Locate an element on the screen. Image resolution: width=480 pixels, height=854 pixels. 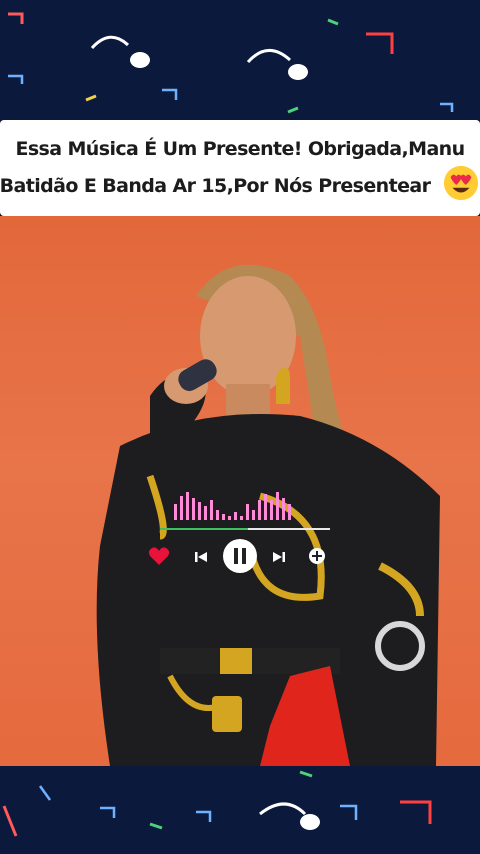
bottom-music-note-band is located at coordinates (240, 810).